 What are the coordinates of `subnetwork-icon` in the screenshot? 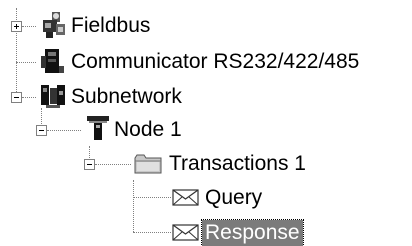 It's located at (53, 96).